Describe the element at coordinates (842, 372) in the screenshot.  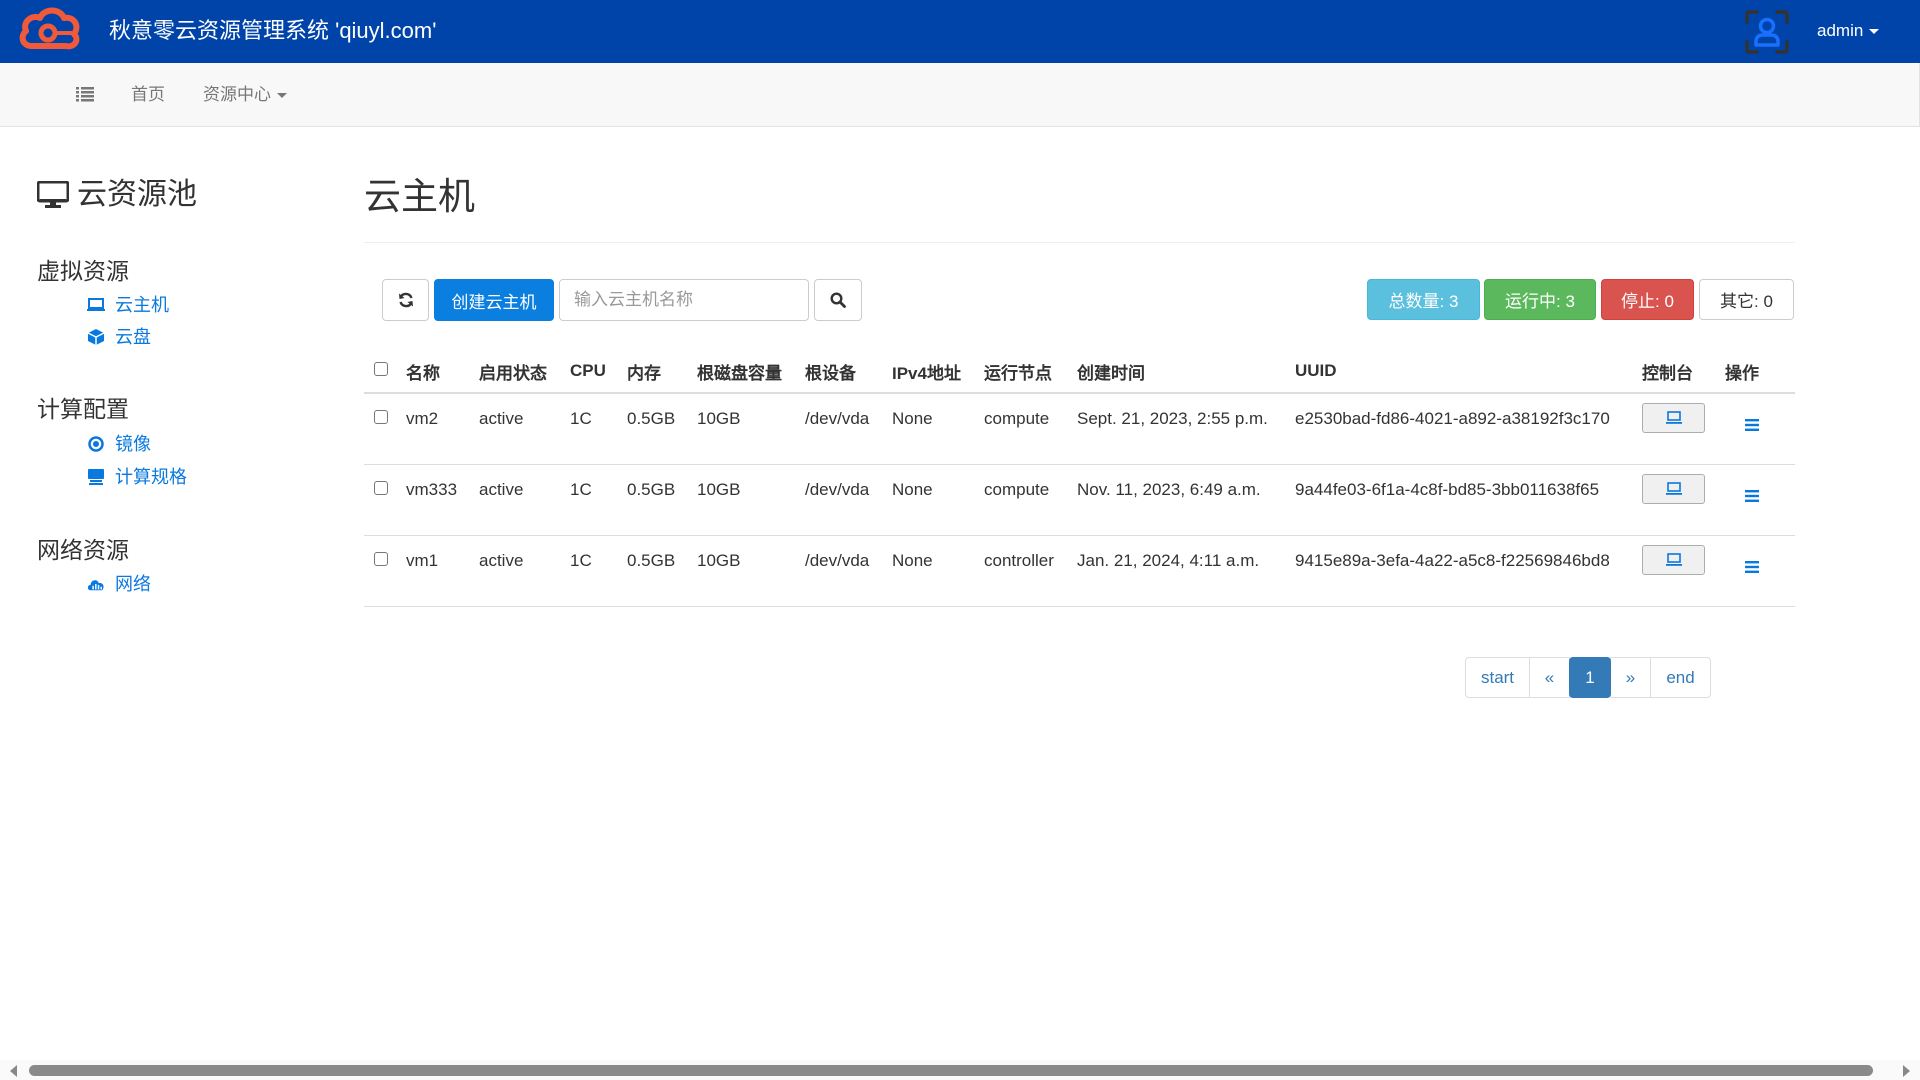
I see `col-root-device: 根设备` at that location.